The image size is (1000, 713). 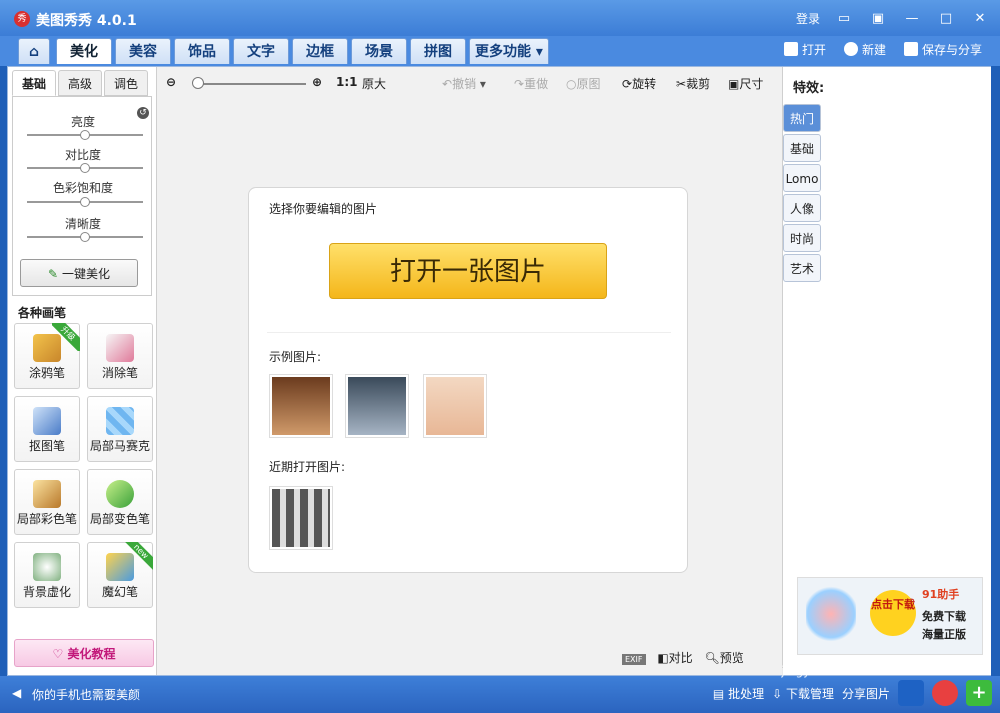 What do you see at coordinates (47, 494) in the screenshot?
I see `color-brush-icon` at bounding box center [47, 494].